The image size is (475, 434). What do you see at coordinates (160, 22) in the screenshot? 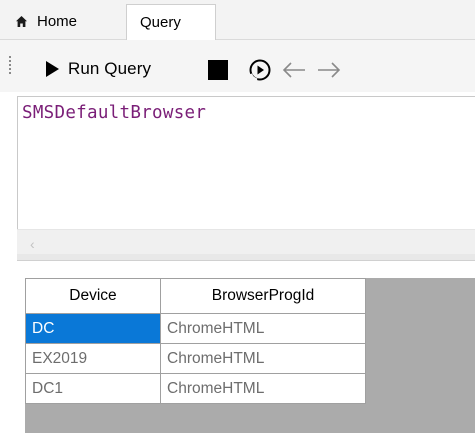
I see `tab-query-label: Query` at bounding box center [160, 22].